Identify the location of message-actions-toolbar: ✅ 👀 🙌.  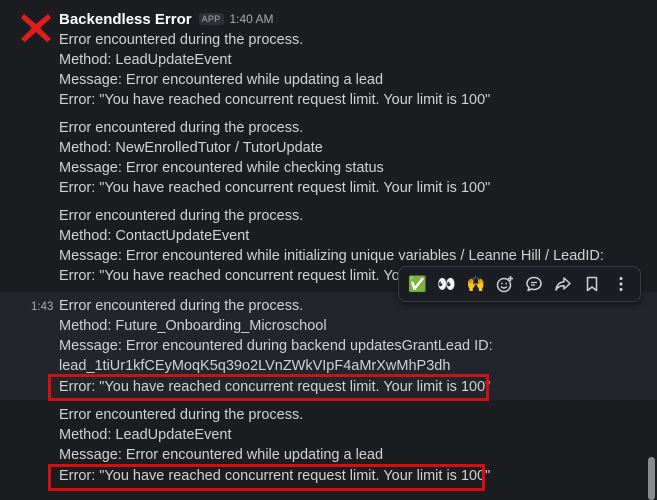
(519, 284).